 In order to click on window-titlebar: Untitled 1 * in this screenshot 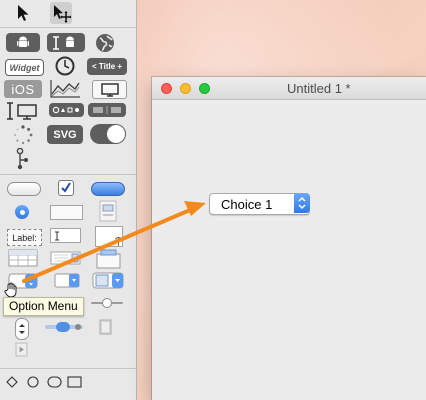, I will do `click(289, 88)`.